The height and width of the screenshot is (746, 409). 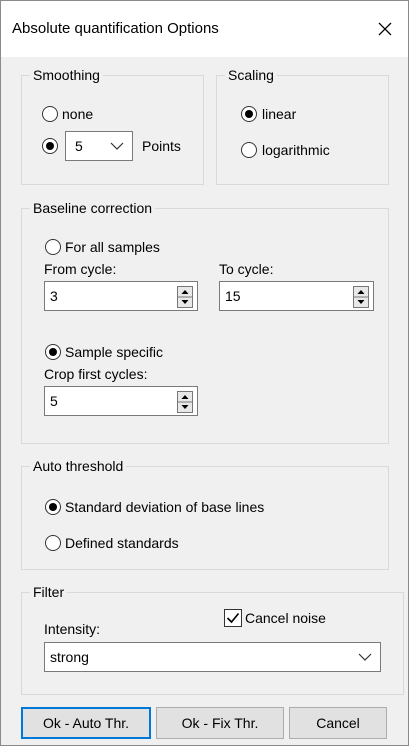 What do you see at coordinates (279, 114) in the screenshot?
I see `scaling-linear-label: linear` at bounding box center [279, 114].